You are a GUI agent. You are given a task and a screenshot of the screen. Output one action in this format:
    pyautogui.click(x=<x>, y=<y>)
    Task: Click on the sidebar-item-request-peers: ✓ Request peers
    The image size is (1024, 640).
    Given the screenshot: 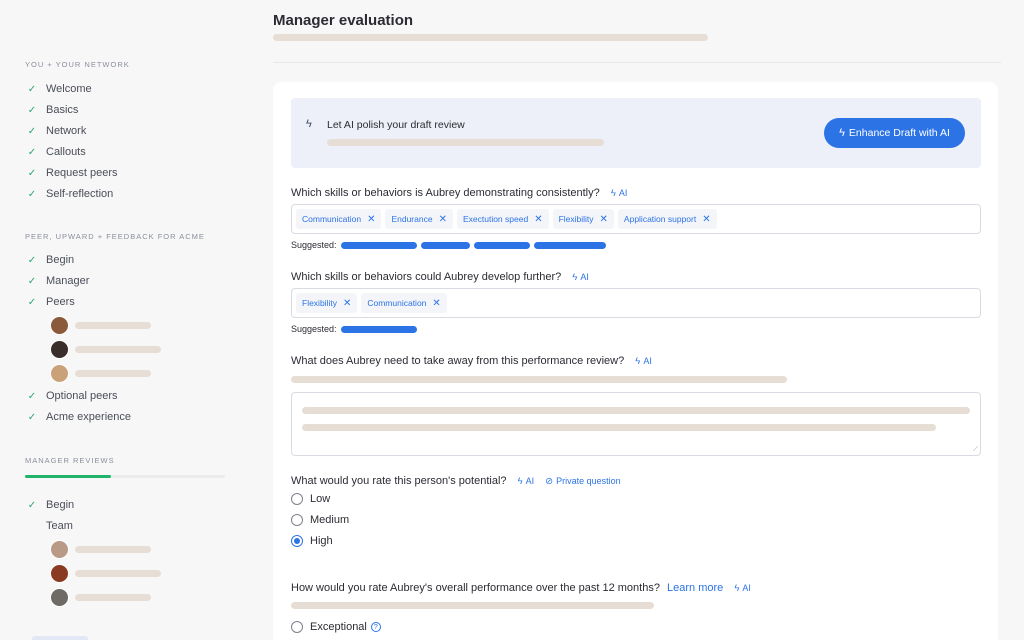 What is the action you would take?
    pyautogui.click(x=71, y=173)
    